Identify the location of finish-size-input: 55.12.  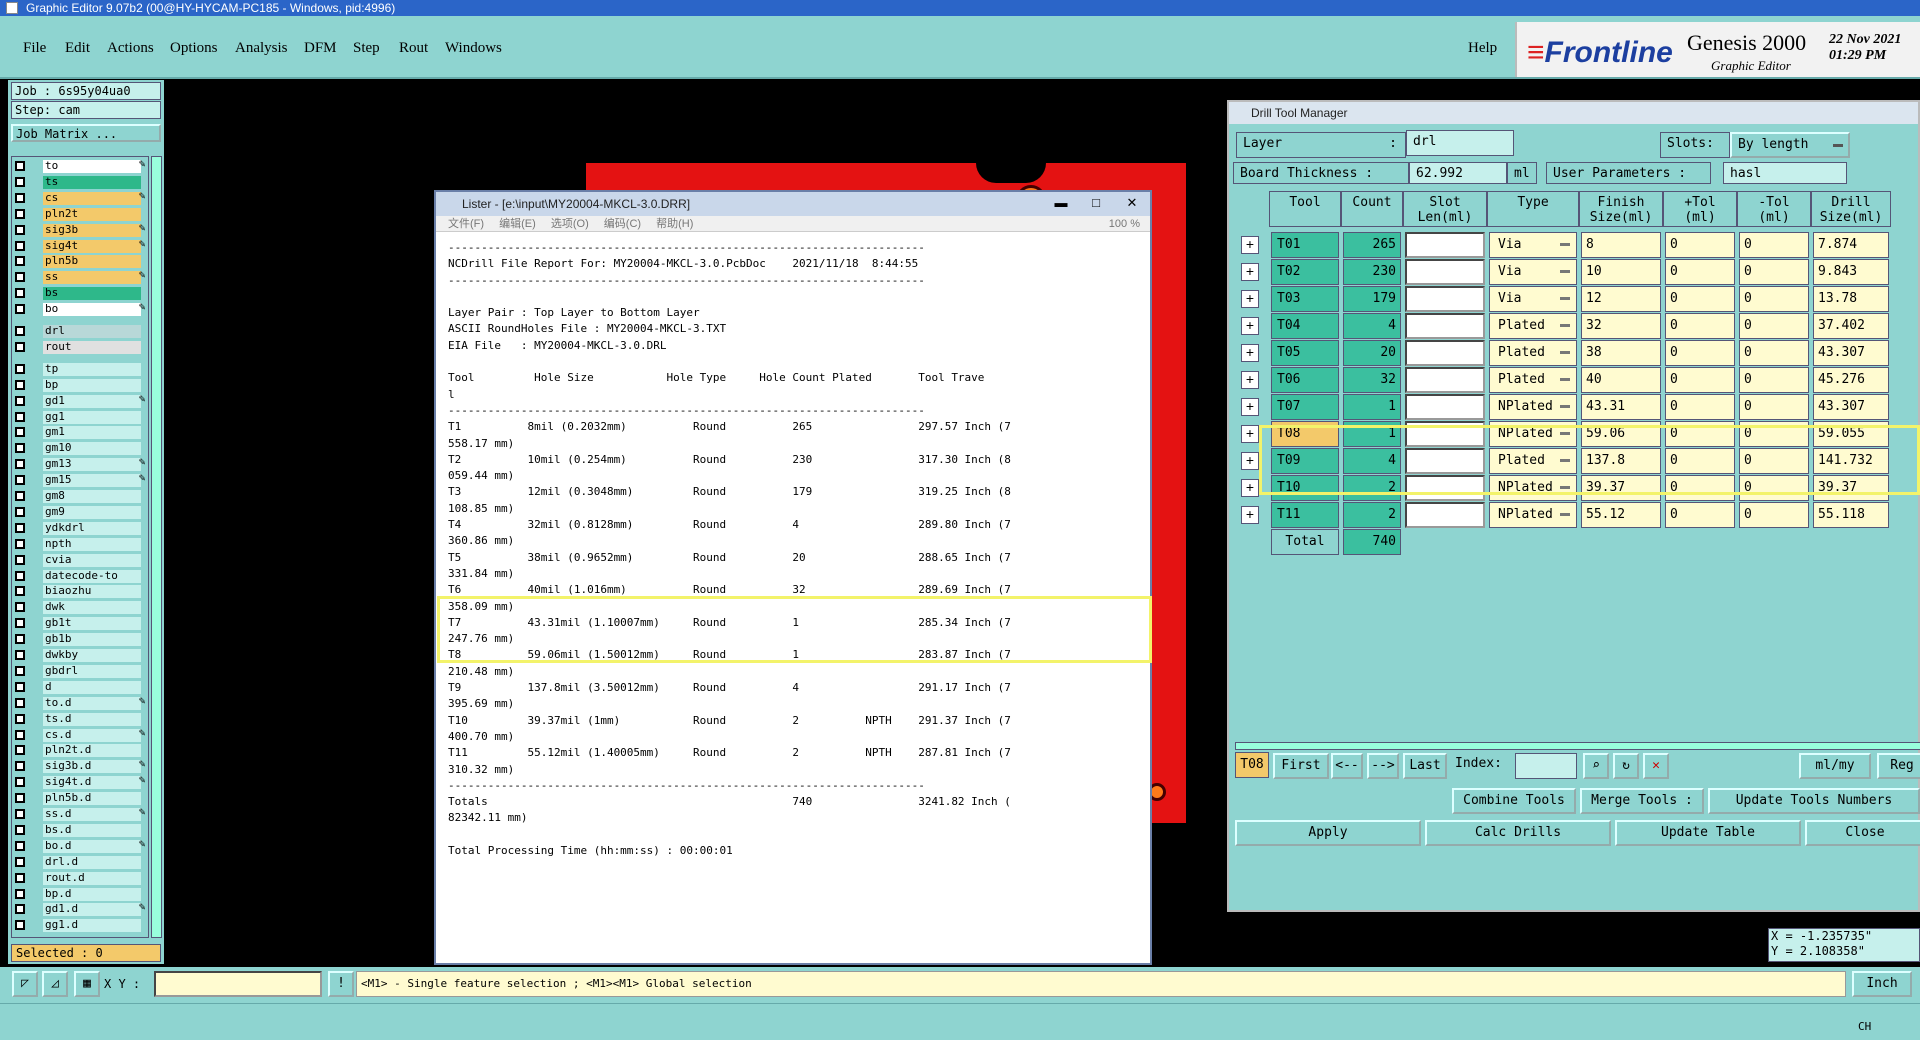
(1621, 515).